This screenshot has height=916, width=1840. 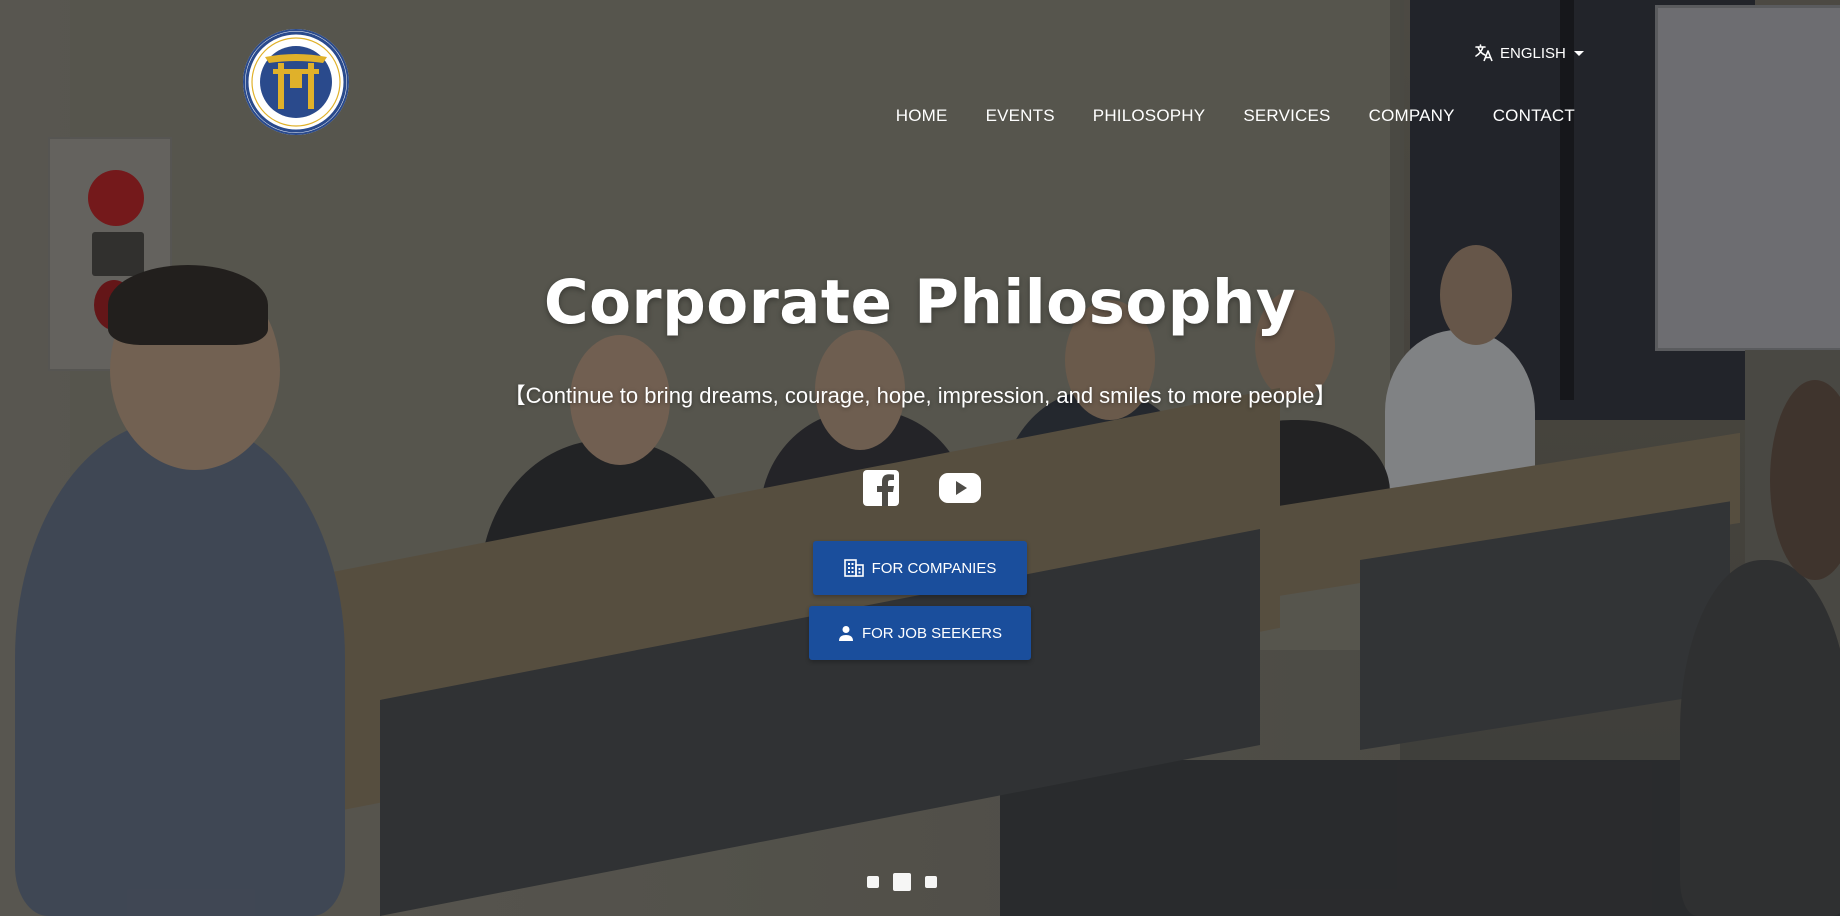 What do you see at coordinates (1286, 116) in the screenshot?
I see `nav-item-services: SERVICES` at bounding box center [1286, 116].